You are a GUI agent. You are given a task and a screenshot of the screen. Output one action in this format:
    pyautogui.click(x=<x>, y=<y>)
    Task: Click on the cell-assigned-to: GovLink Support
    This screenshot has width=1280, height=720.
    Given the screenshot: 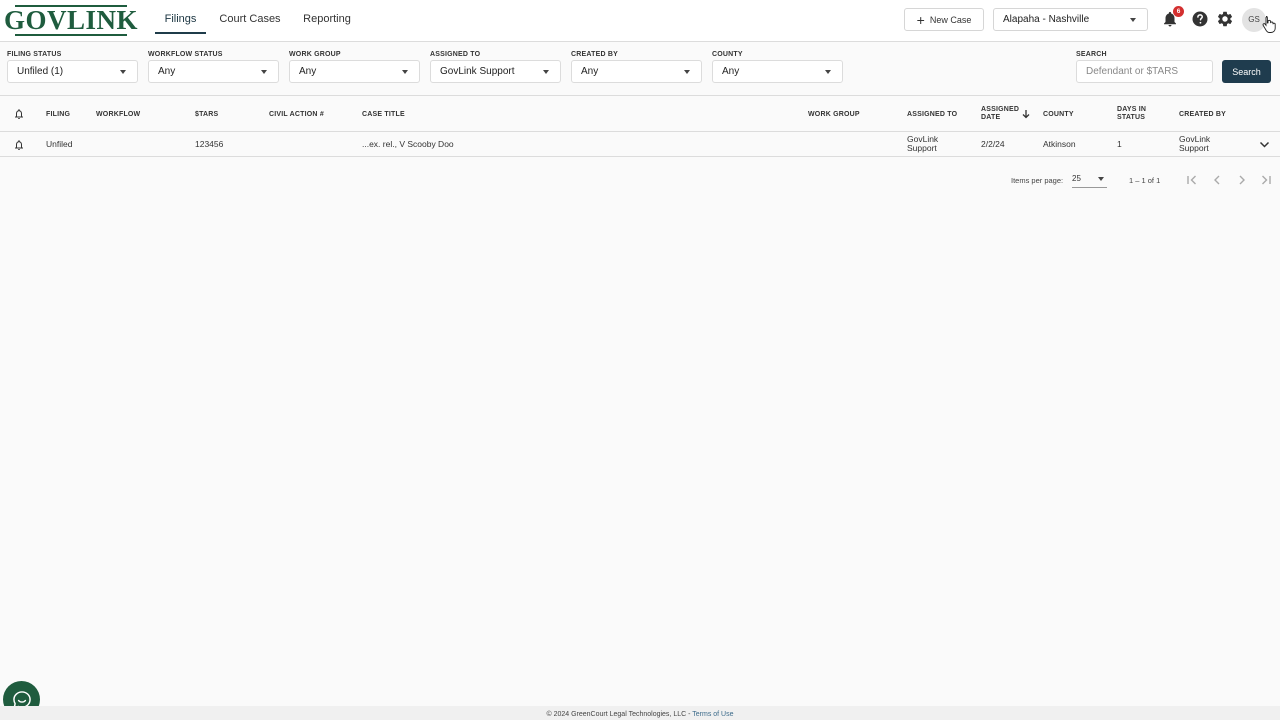 What is the action you would take?
    pyautogui.click(x=922, y=144)
    